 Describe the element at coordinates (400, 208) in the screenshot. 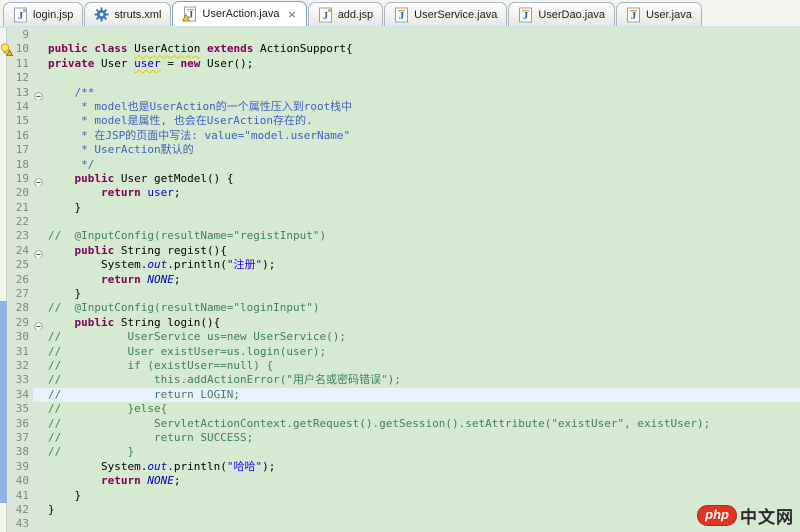

I see `code-line: 21 }` at that location.